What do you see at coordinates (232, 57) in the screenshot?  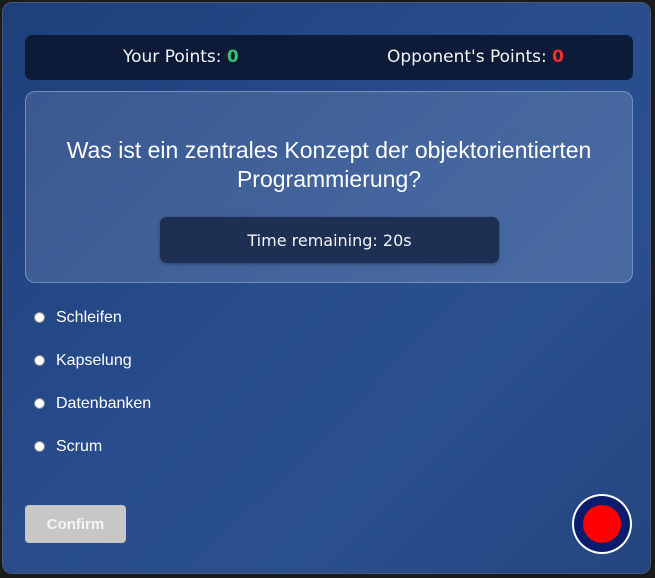 I see `your-points-value: 0` at bounding box center [232, 57].